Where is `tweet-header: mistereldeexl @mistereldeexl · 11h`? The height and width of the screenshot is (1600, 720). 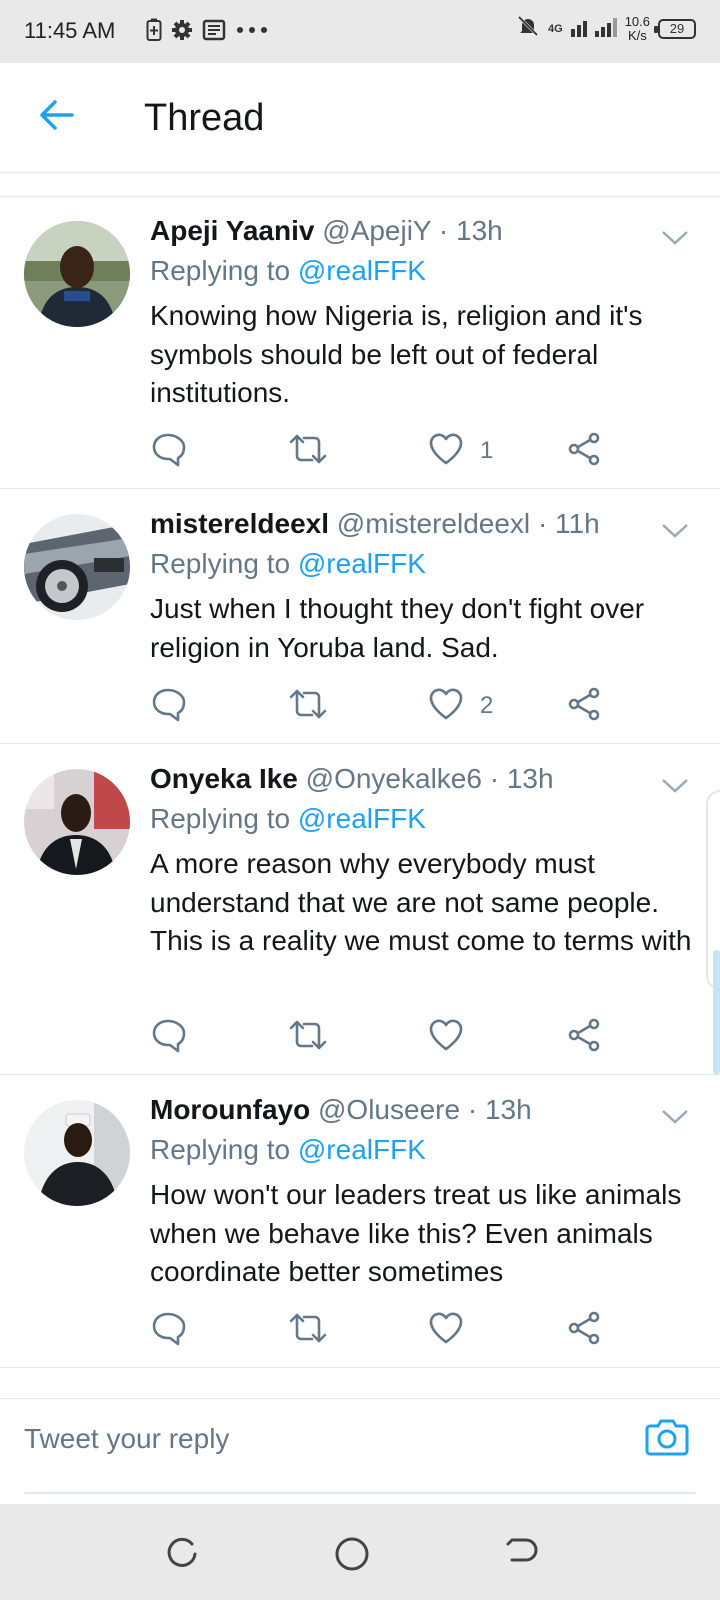 tweet-header: mistereldeexl @mistereldeexl · 11h is located at coordinates (375, 524).